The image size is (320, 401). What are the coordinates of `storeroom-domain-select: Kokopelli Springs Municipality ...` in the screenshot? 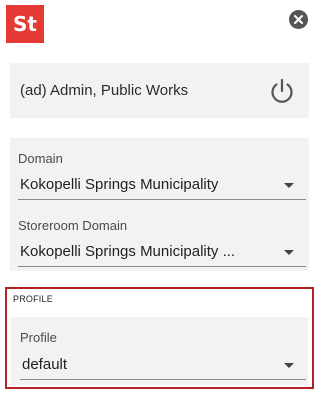 It's located at (162, 252).